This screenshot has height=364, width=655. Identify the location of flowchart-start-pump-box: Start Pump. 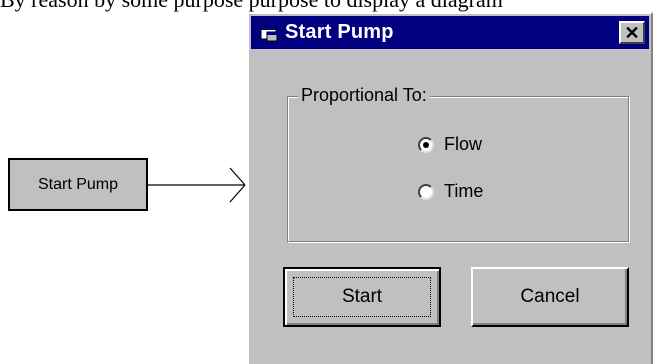
(78, 184).